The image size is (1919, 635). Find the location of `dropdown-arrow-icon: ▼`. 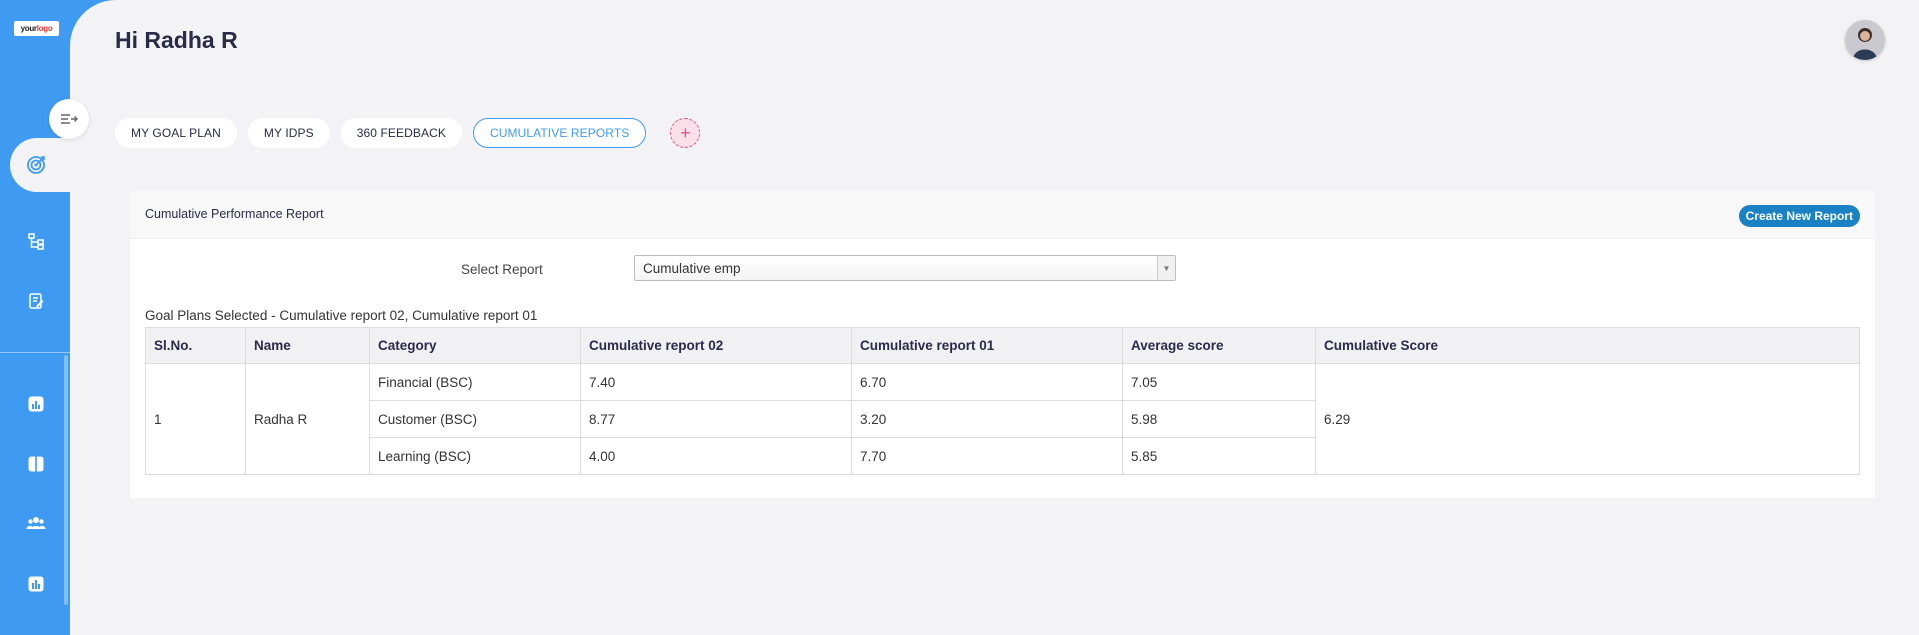

dropdown-arrow-icon: ▼ is located at coordinates (1166, 268).